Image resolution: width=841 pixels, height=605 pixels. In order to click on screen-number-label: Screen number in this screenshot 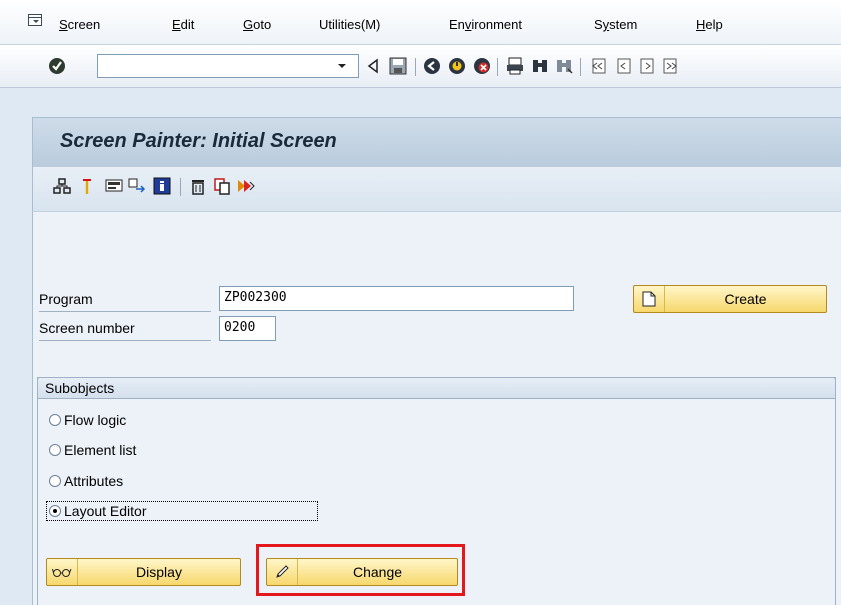, I will do `click(125, 329)`.